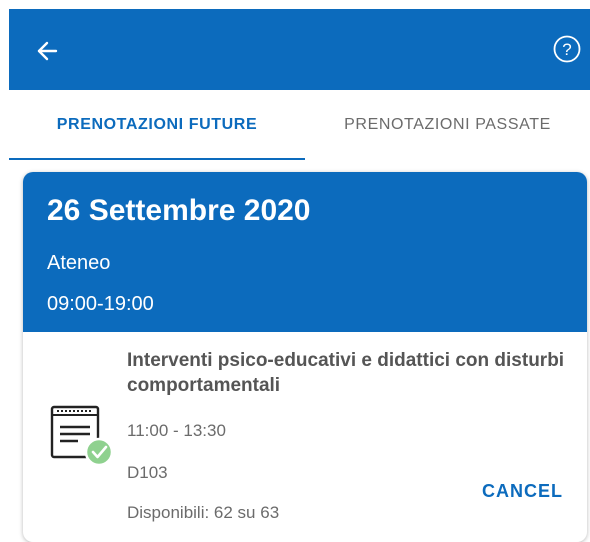 The image size is (590, 542). Describe the element at coordinates (79, 263) in the screenshot. I see `booking-place: Ateneo` at that location.